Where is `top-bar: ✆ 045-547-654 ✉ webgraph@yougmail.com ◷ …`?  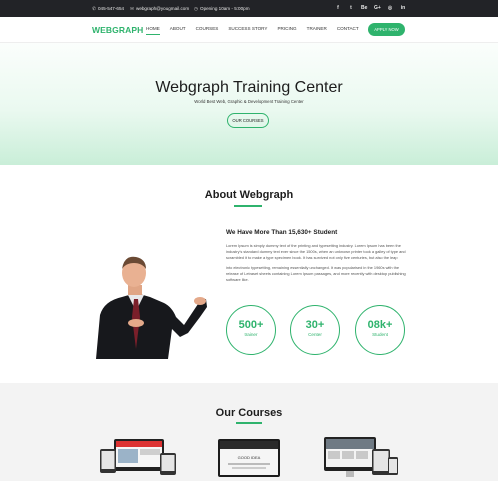 top-bar: ✆ 045-547-654 ✉ webgraph@yougmail.com ◷ … is located at coordinates (249, 8).